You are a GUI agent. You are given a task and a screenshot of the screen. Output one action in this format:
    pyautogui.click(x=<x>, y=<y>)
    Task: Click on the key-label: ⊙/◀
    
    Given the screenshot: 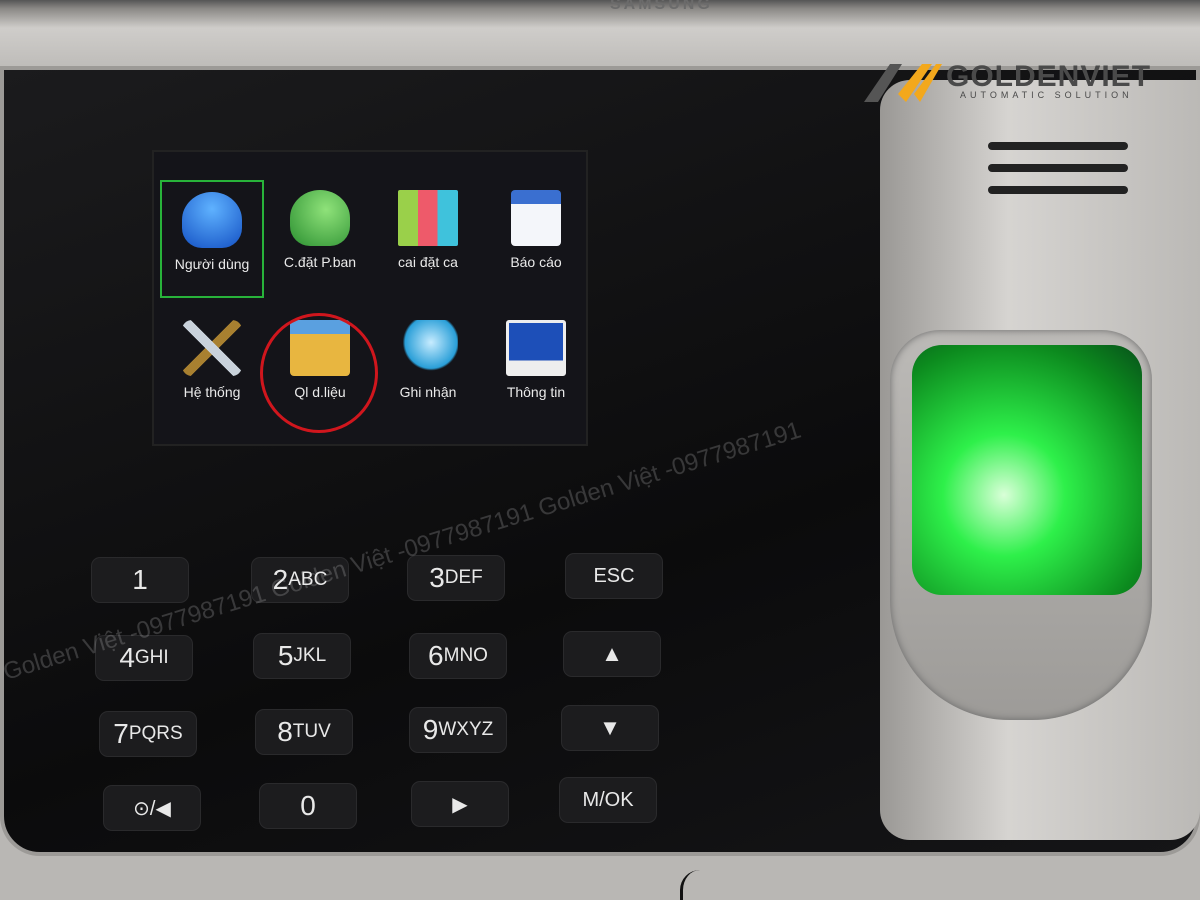 What is the action you would take?
    pyautogui.click(x=152, y=808)
    